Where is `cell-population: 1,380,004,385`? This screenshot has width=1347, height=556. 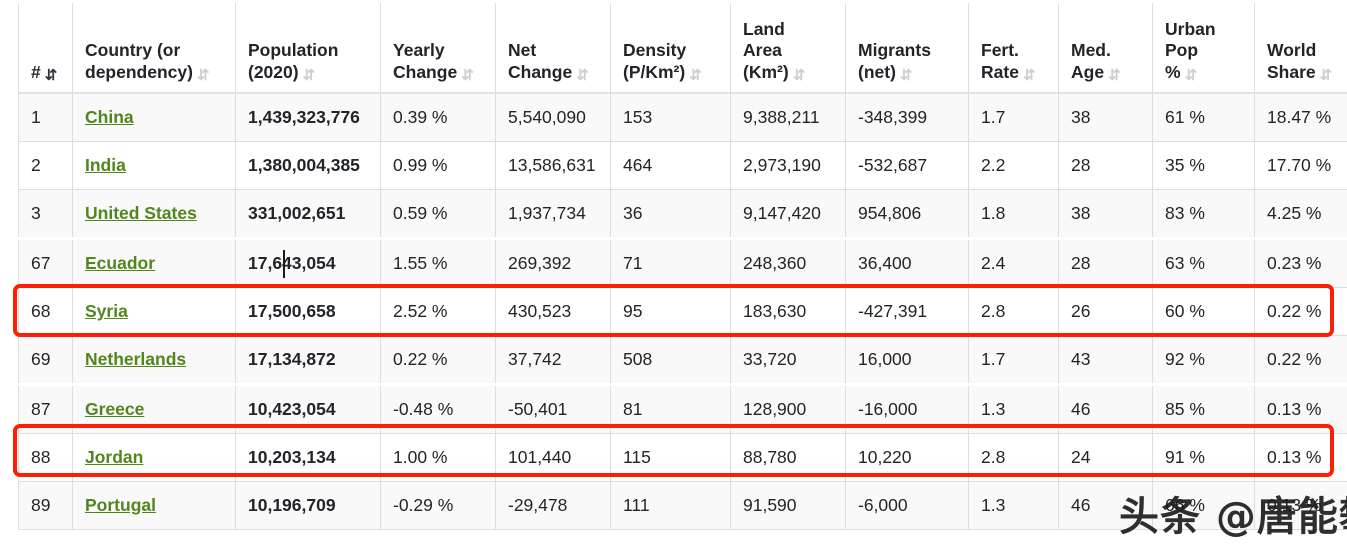 cell-population: 1,380,004,385 is located at coordinates (308, 165).